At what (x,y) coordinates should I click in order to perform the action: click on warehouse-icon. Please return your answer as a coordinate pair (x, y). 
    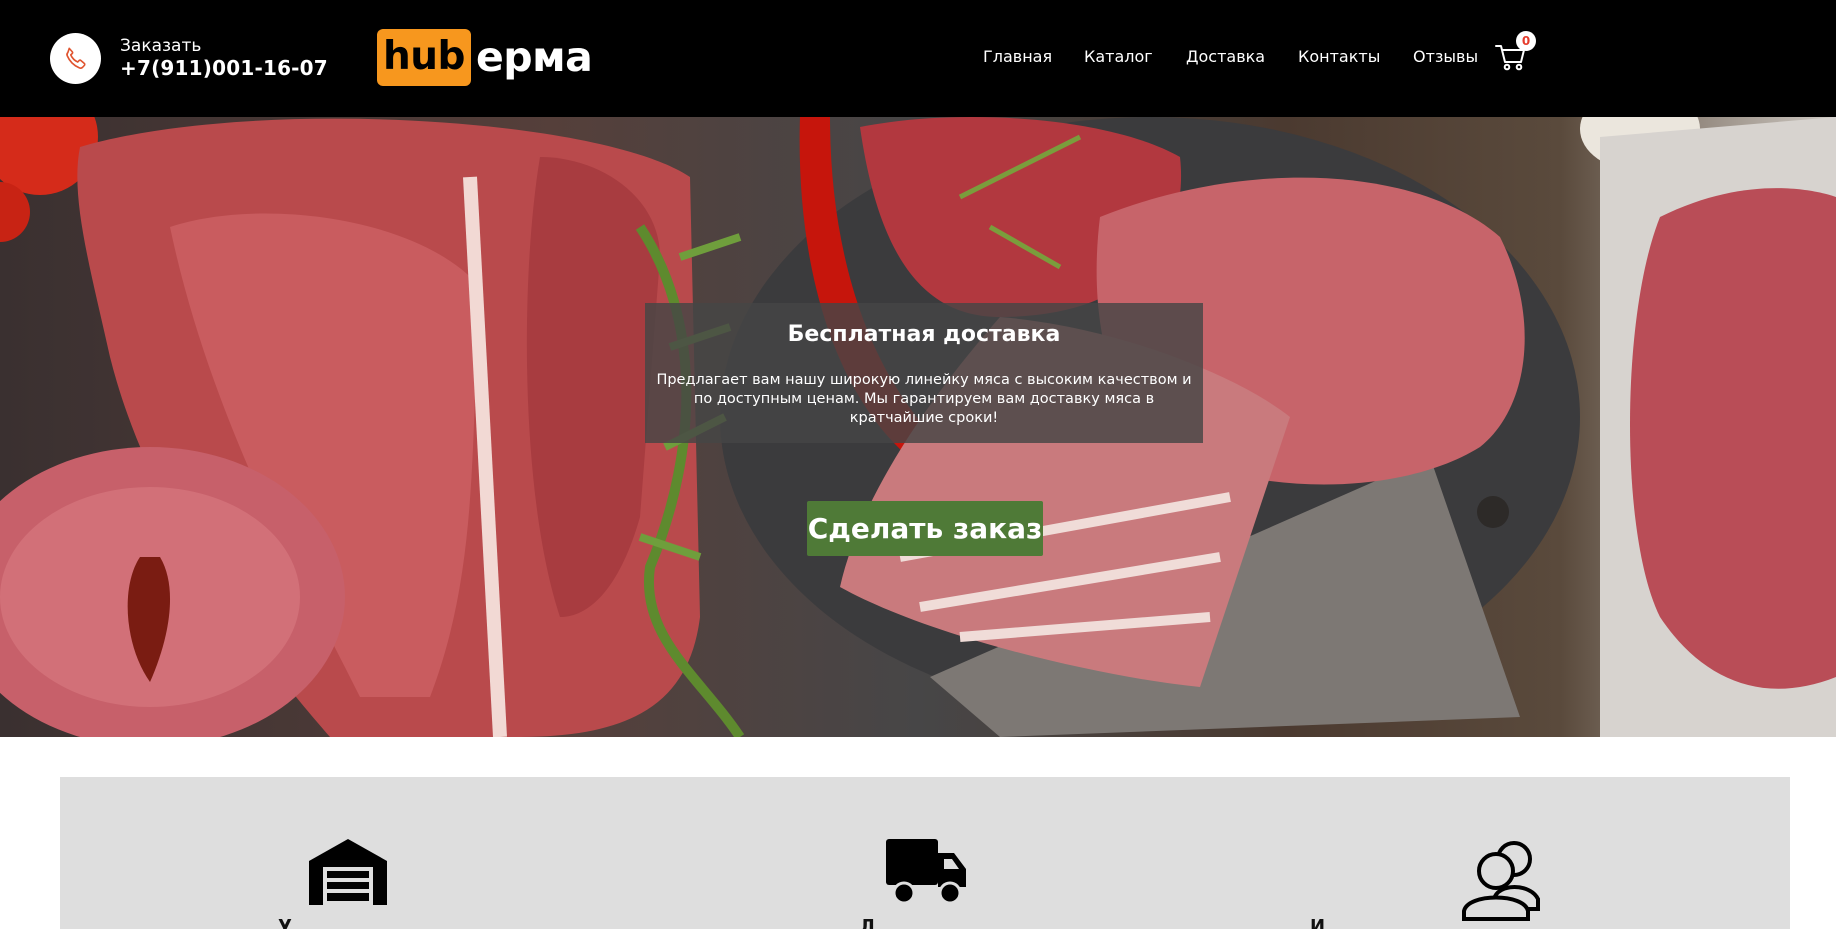
    Looking at the image, I should click on (348, 872).